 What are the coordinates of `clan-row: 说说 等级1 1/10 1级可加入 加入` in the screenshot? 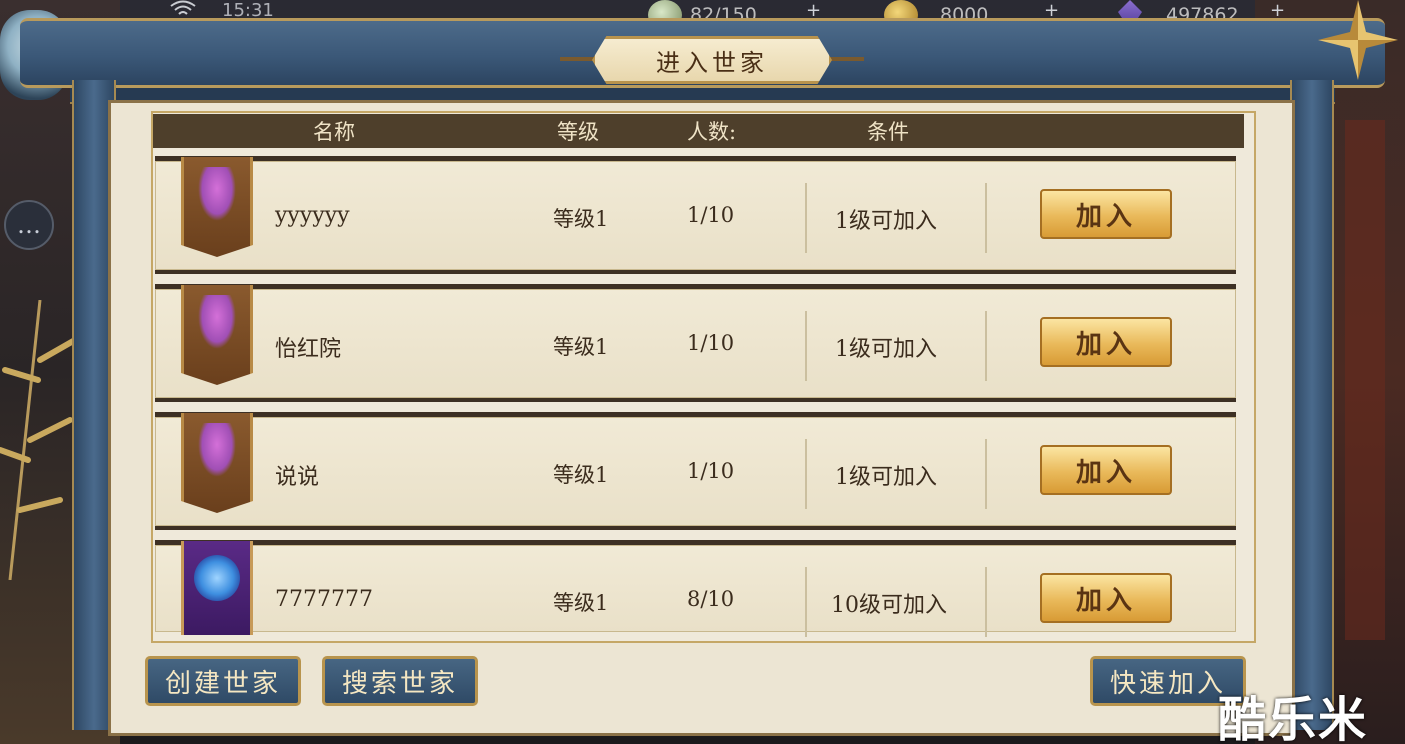 It's located at (695, 471).